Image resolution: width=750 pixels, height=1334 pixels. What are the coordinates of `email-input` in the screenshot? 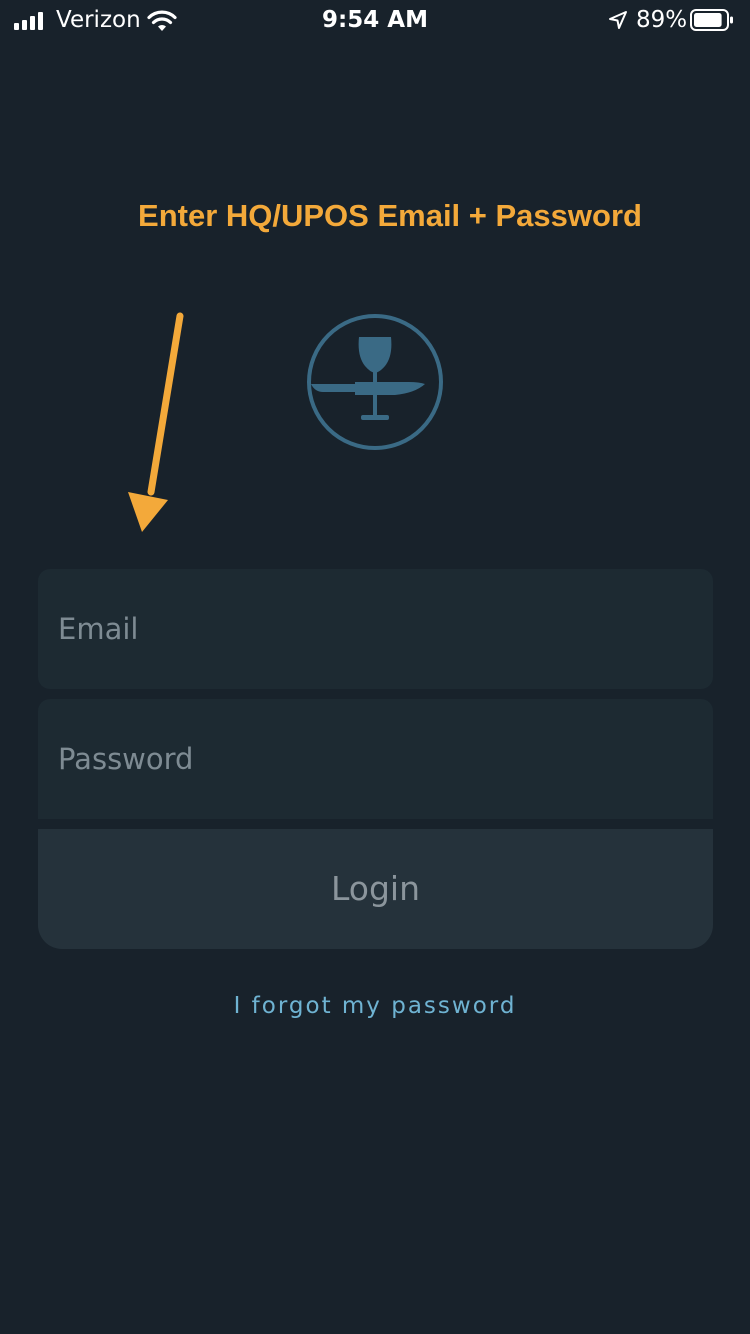 It's located at (375, 629).